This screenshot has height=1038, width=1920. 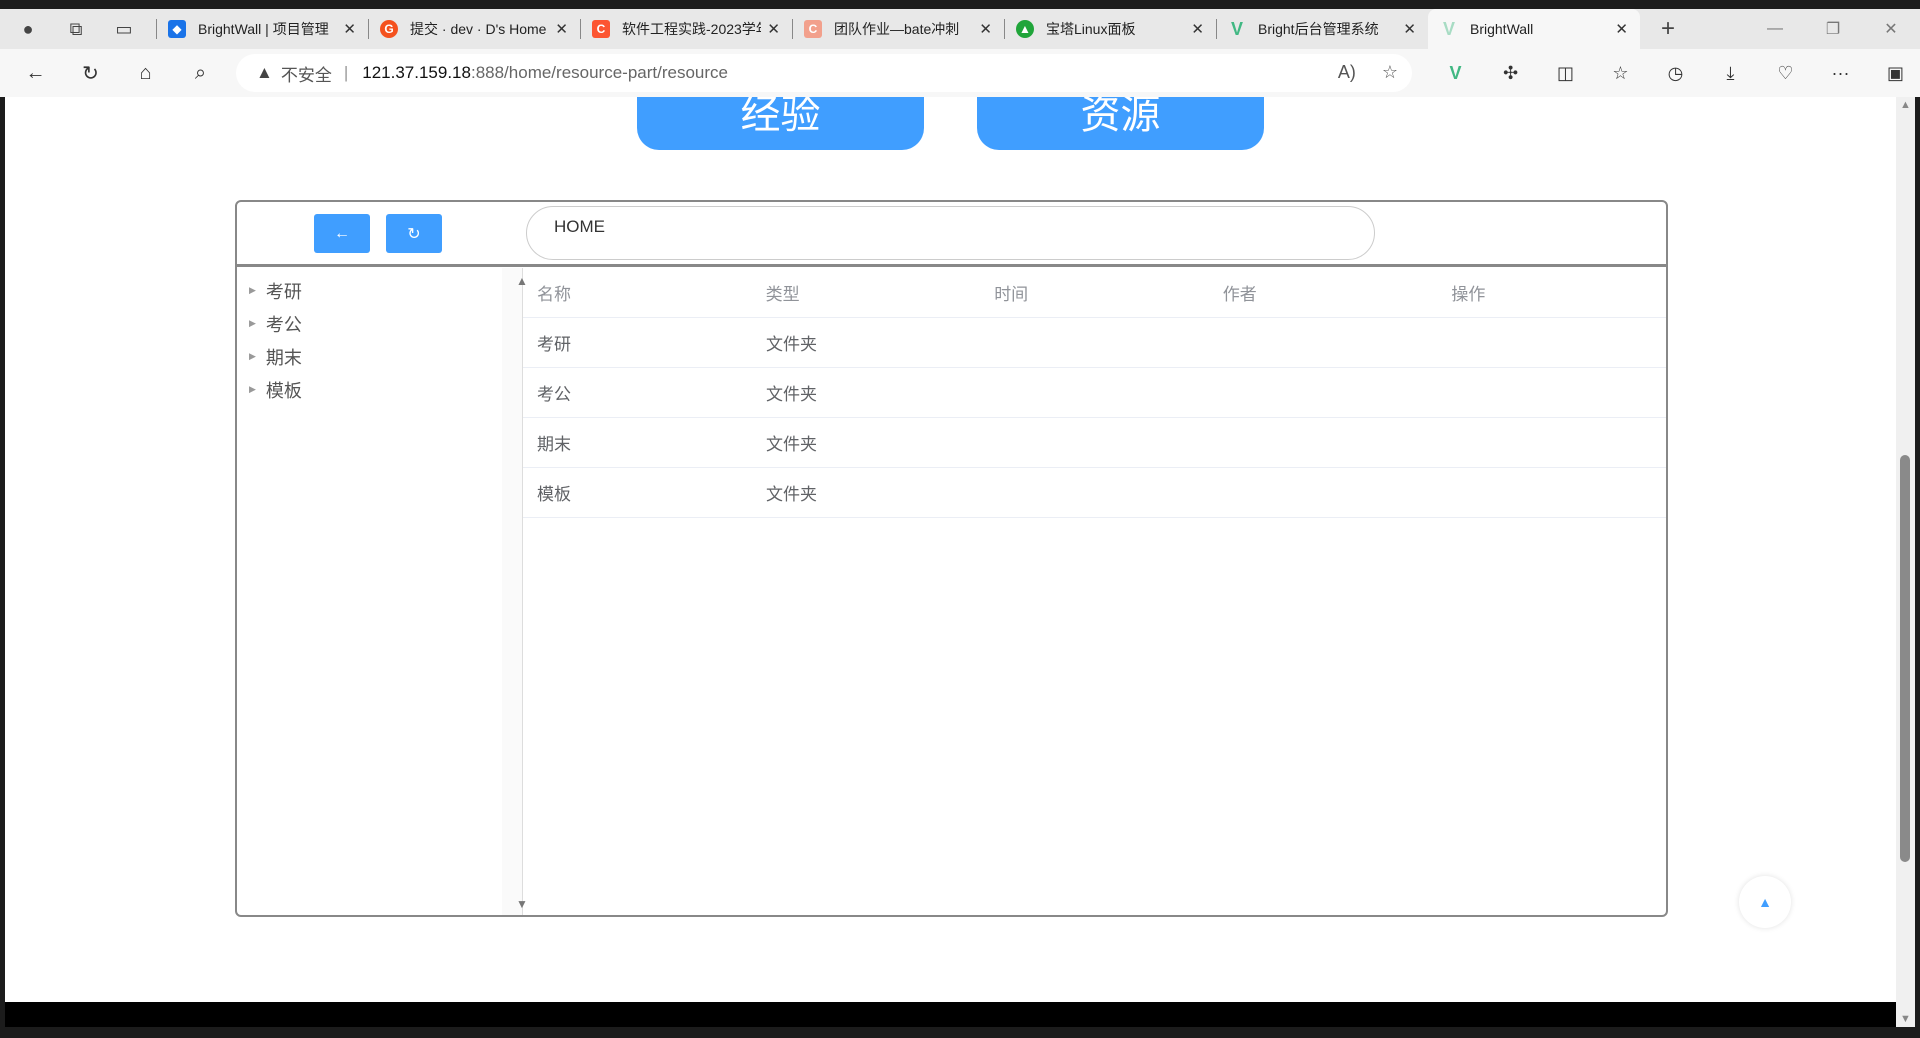 What do you see at coordinates (389, 29) in the screenshot?
I see `favicon-icon: G` at bounding box center [389, 29].